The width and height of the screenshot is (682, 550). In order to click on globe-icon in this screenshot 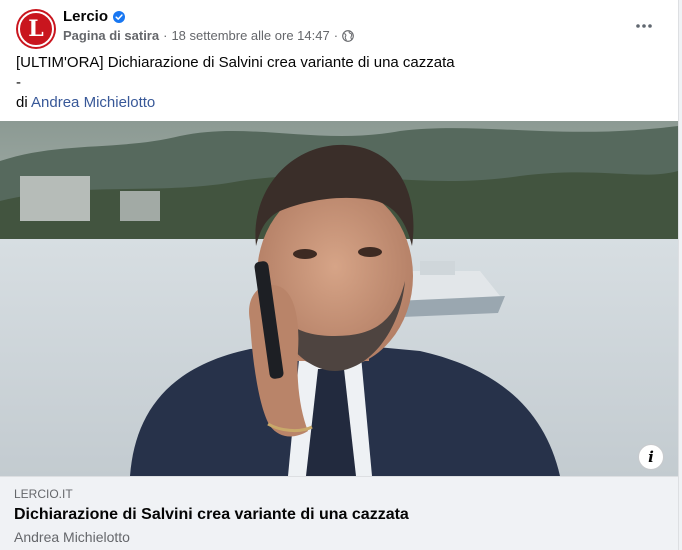, I will do `click(348, 35)`.